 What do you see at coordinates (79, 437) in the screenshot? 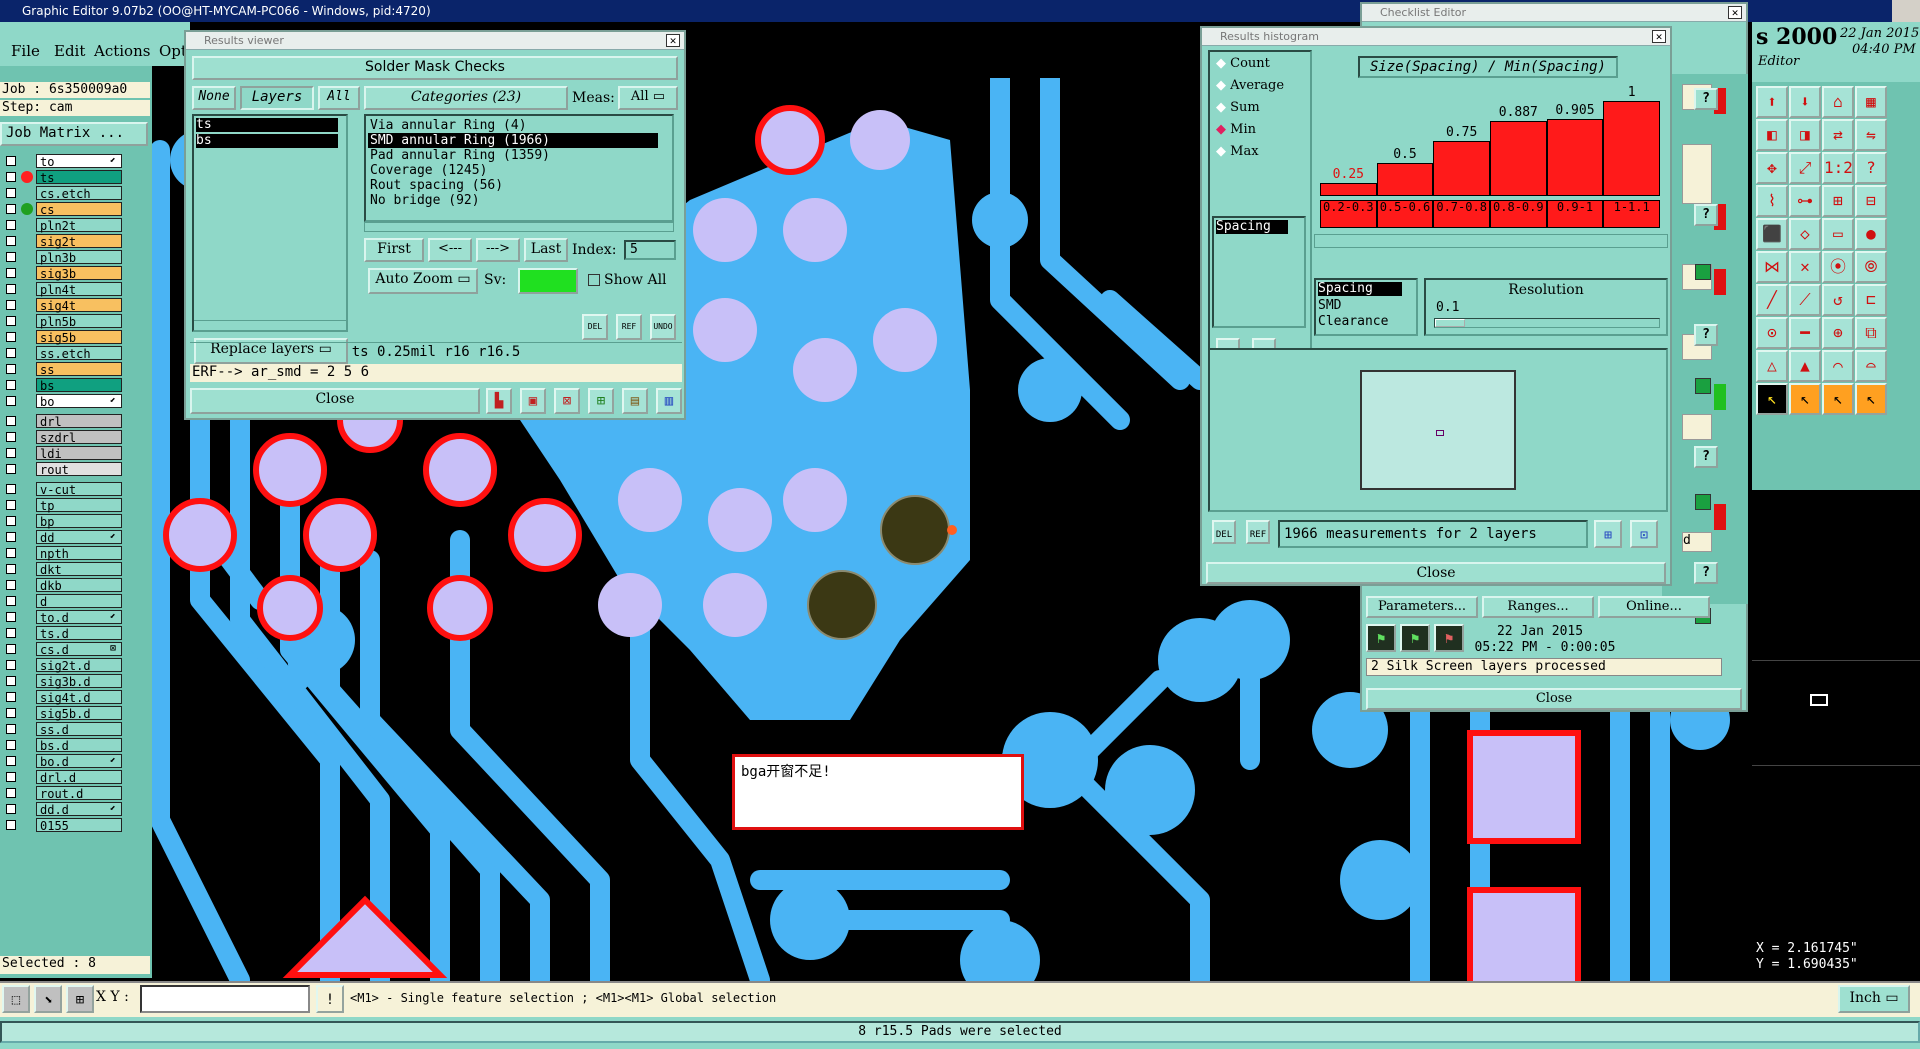
I see `layer-name: szdrl` at bounding box center [79, 437].